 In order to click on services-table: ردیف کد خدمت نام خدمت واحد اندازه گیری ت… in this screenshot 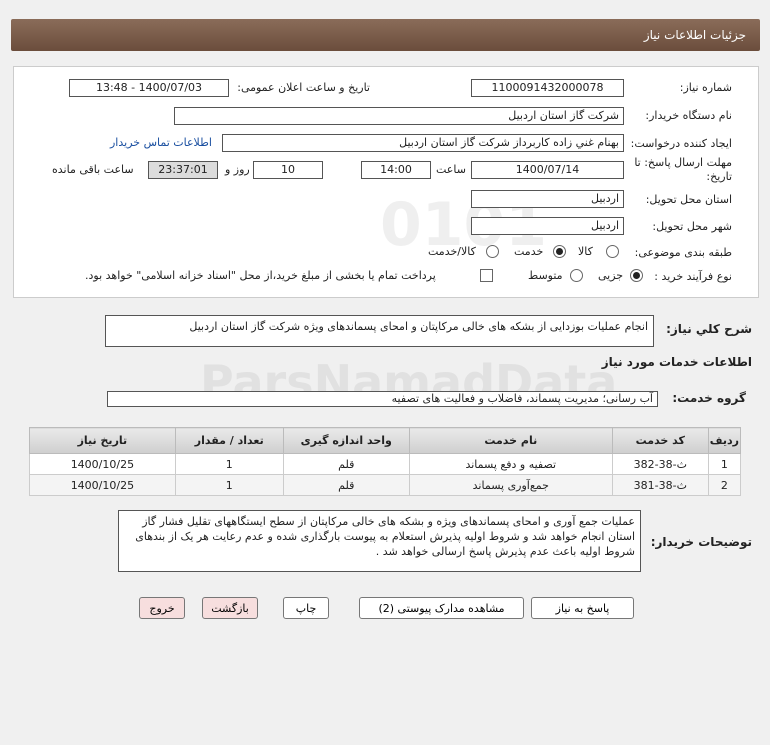, I will do `click(385, 461)`.